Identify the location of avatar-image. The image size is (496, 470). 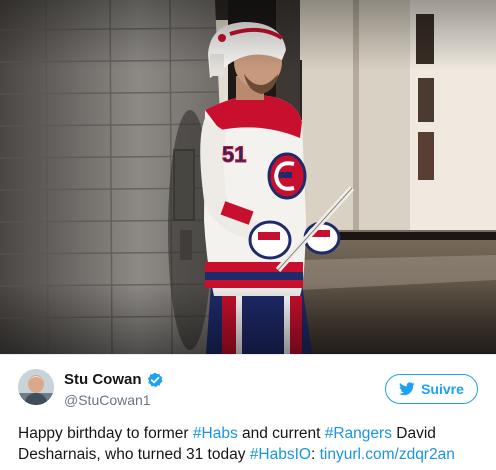
(36, 387).